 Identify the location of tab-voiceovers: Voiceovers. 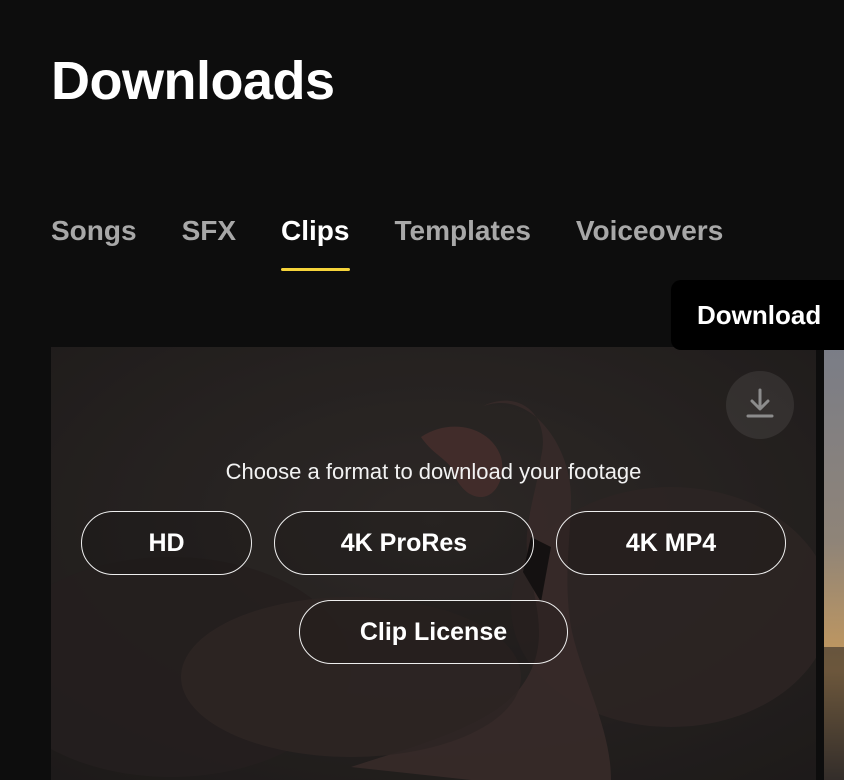
(649, 243).